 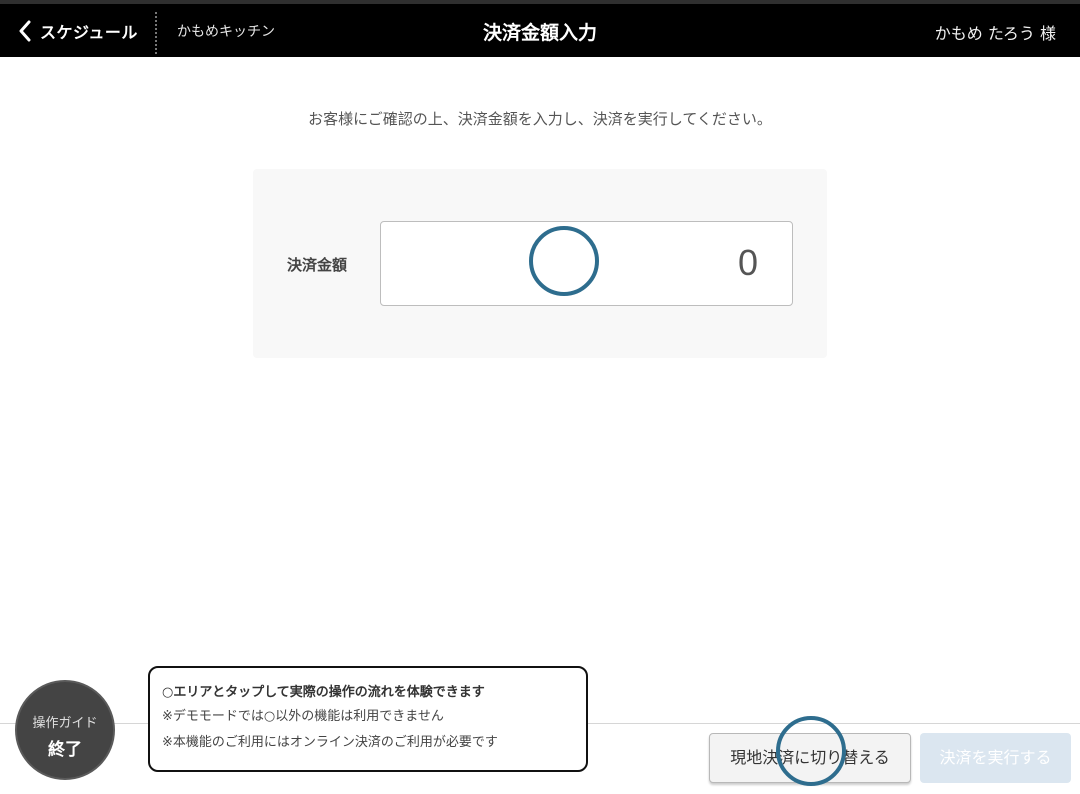 What do you see at coordinates (540, 119) in the screenshot?
I see `instruction-text: お客様にご確認の上、決済金額を入力し、決済を実行してください。` at bounding box center [540, 119].